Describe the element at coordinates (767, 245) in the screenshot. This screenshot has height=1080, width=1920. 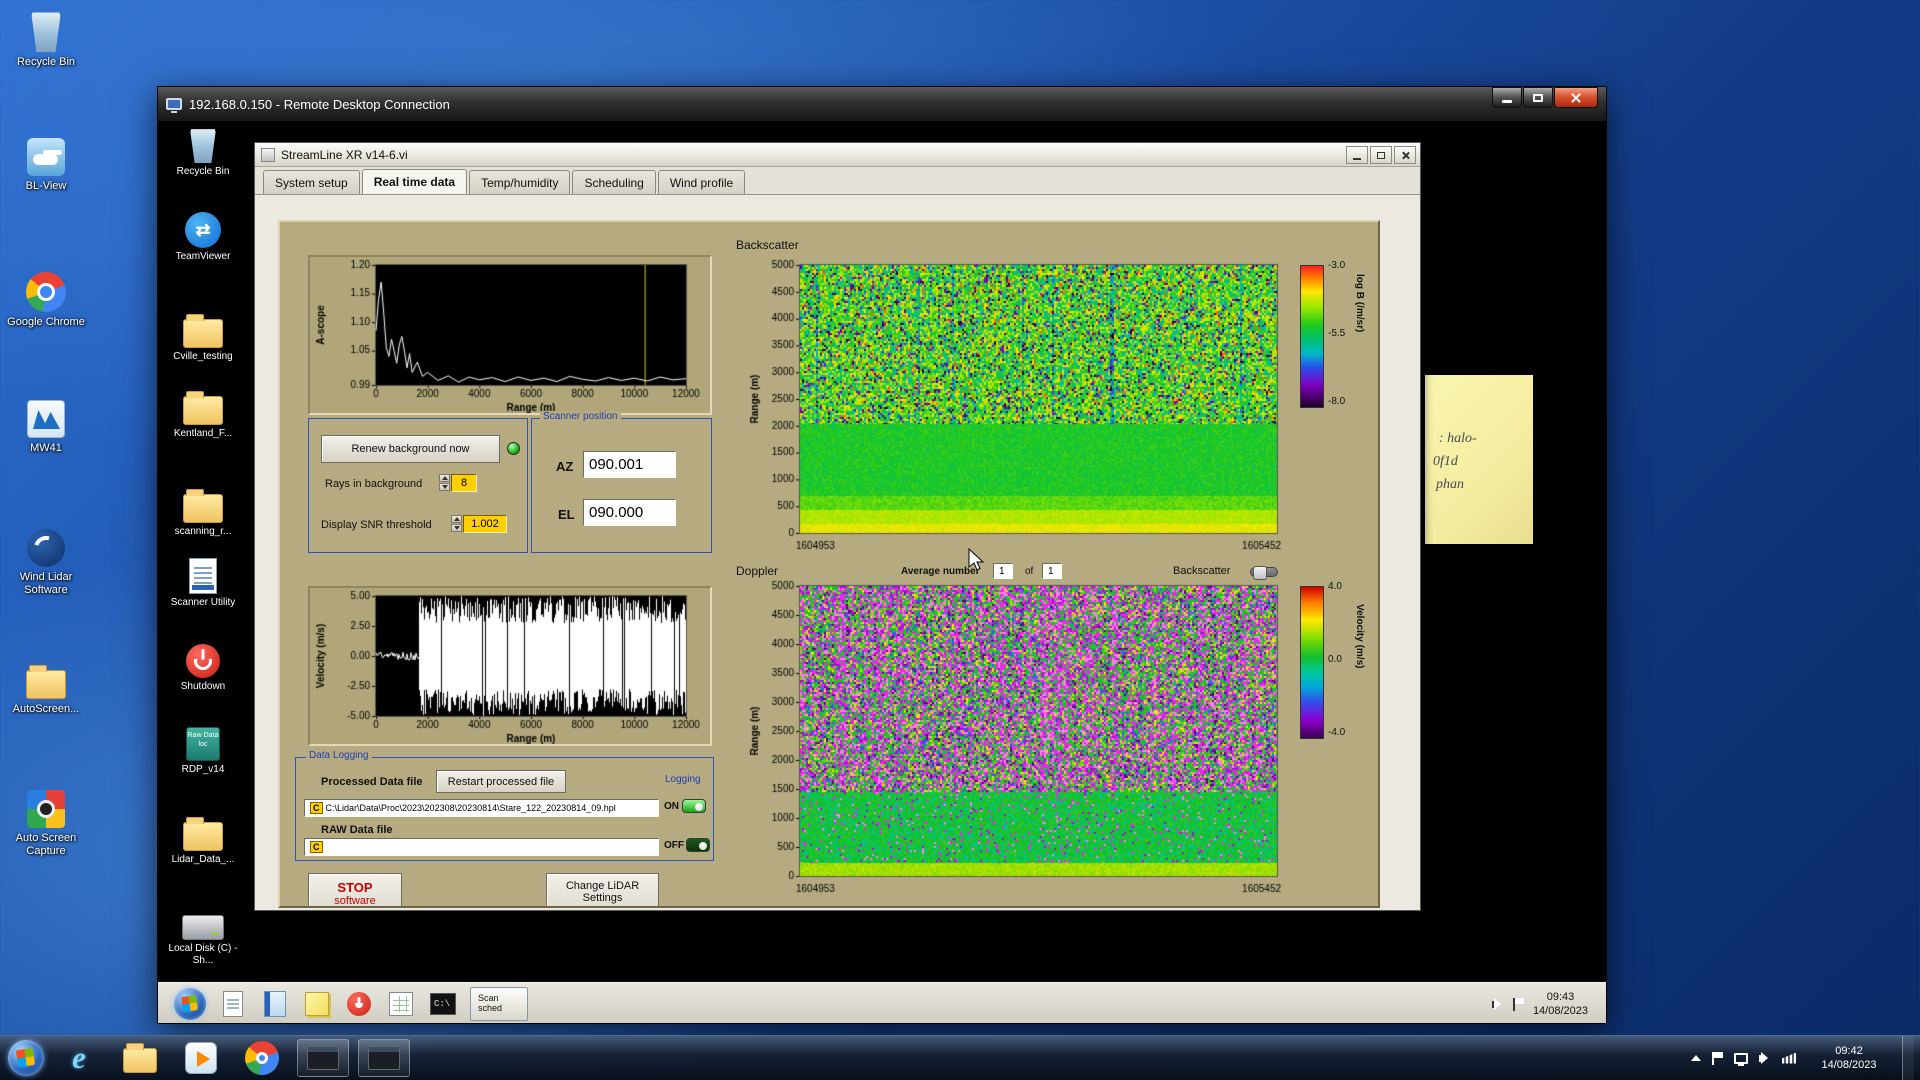
I see `backscatter-section-label: Backscatter` at that location.